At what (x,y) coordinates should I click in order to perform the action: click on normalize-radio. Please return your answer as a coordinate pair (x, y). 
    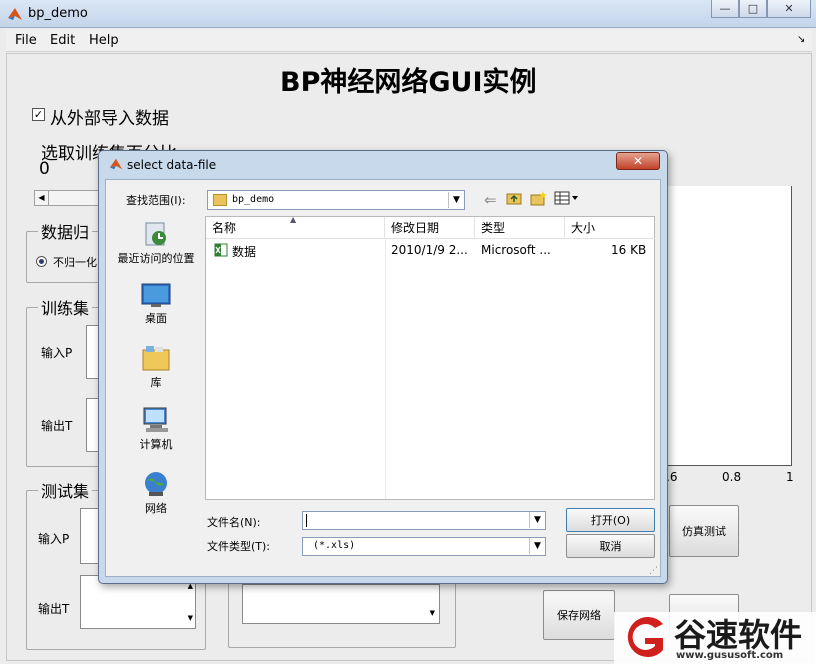
    Looking at the image, I should click on (41, 261).